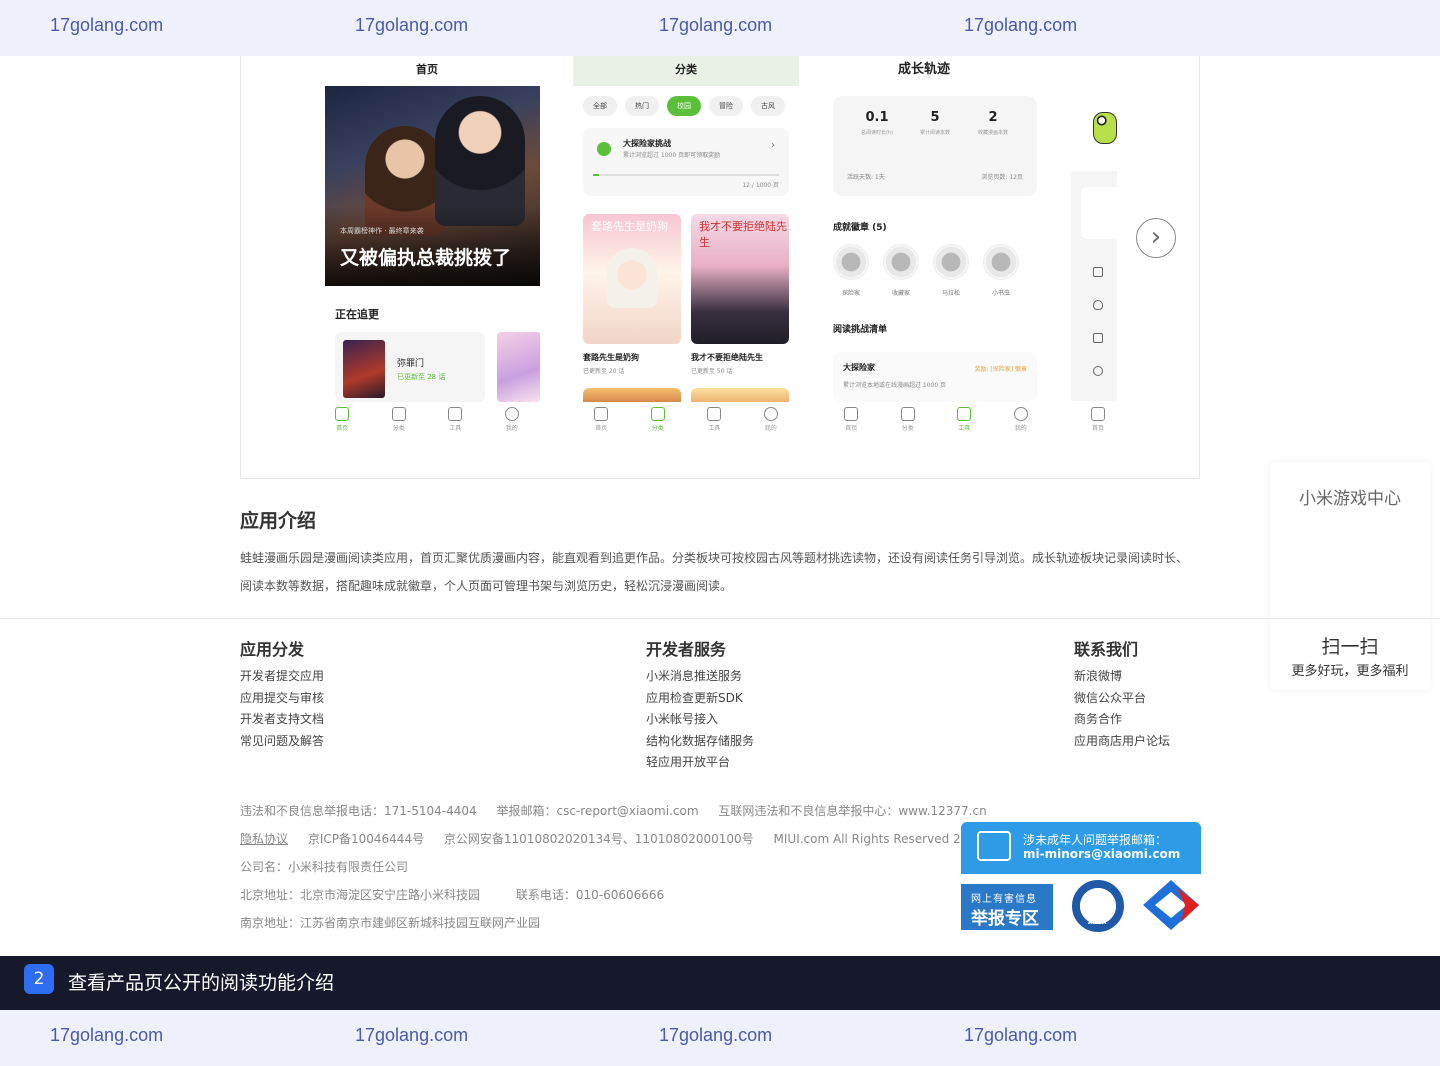  What do you see at coordinates (860, 228) in the screenshot?
I see `badges-title: 成就徽章 (5)` at bounding box center [860, 228].